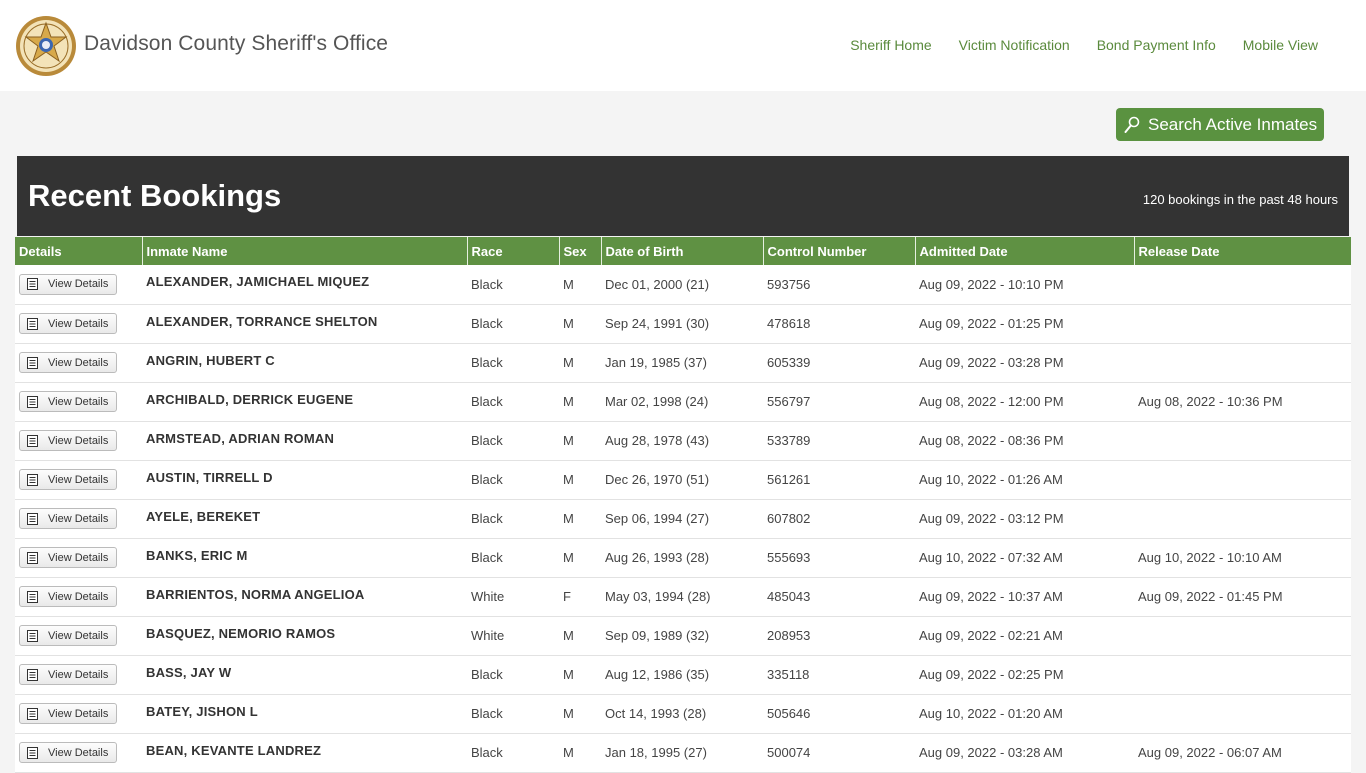  Describe the element at coordinates (682, 402) in the screenshot. I see `date-of-birth: Mar 02, 1998 (24)` at that location.